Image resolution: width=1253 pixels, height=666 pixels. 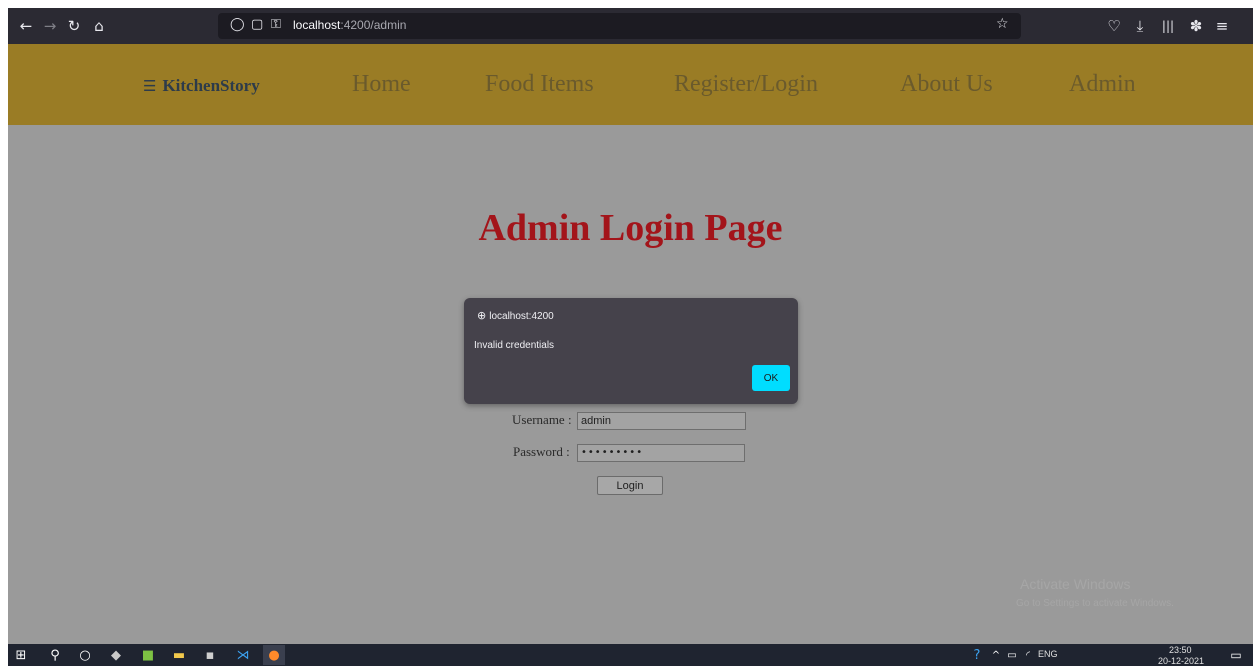 I want to click on nav-admin: Admin, so click(x=1102, y=84).